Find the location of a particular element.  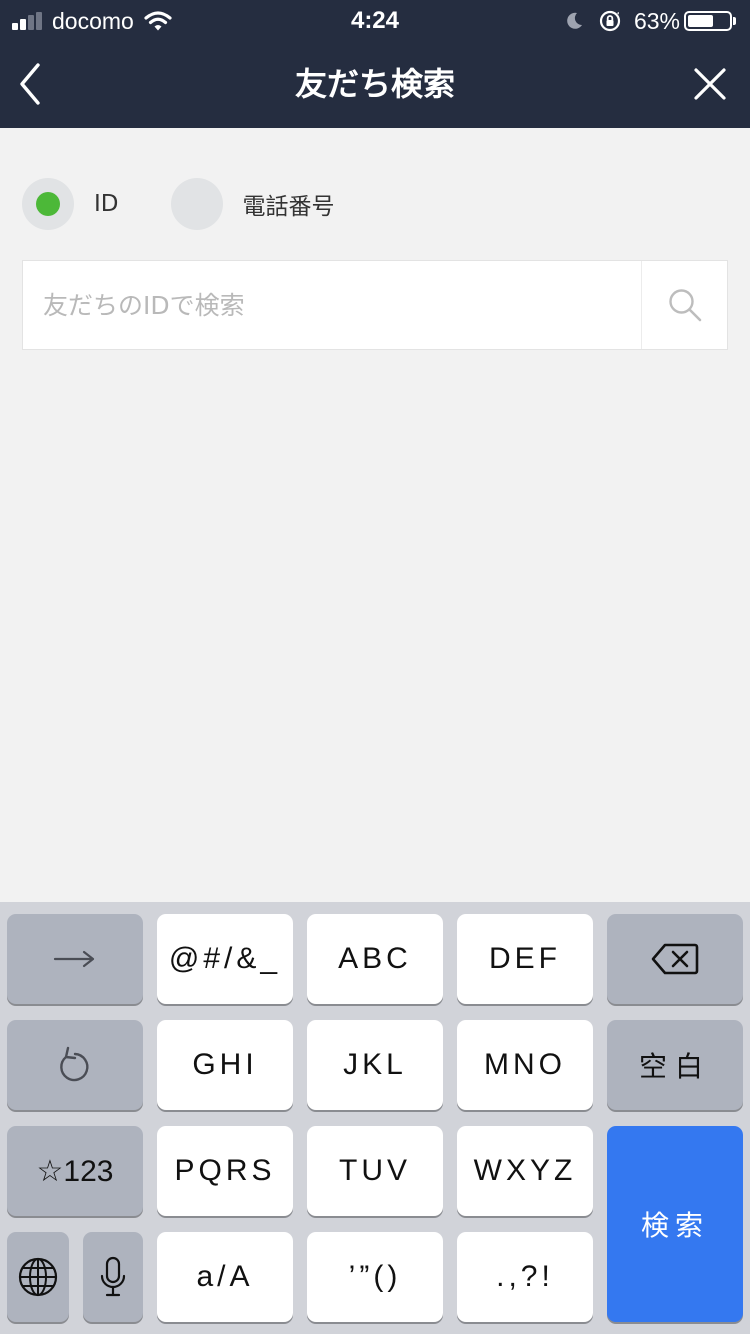

rotation-lock-icon is located at coordinates (610, 21).